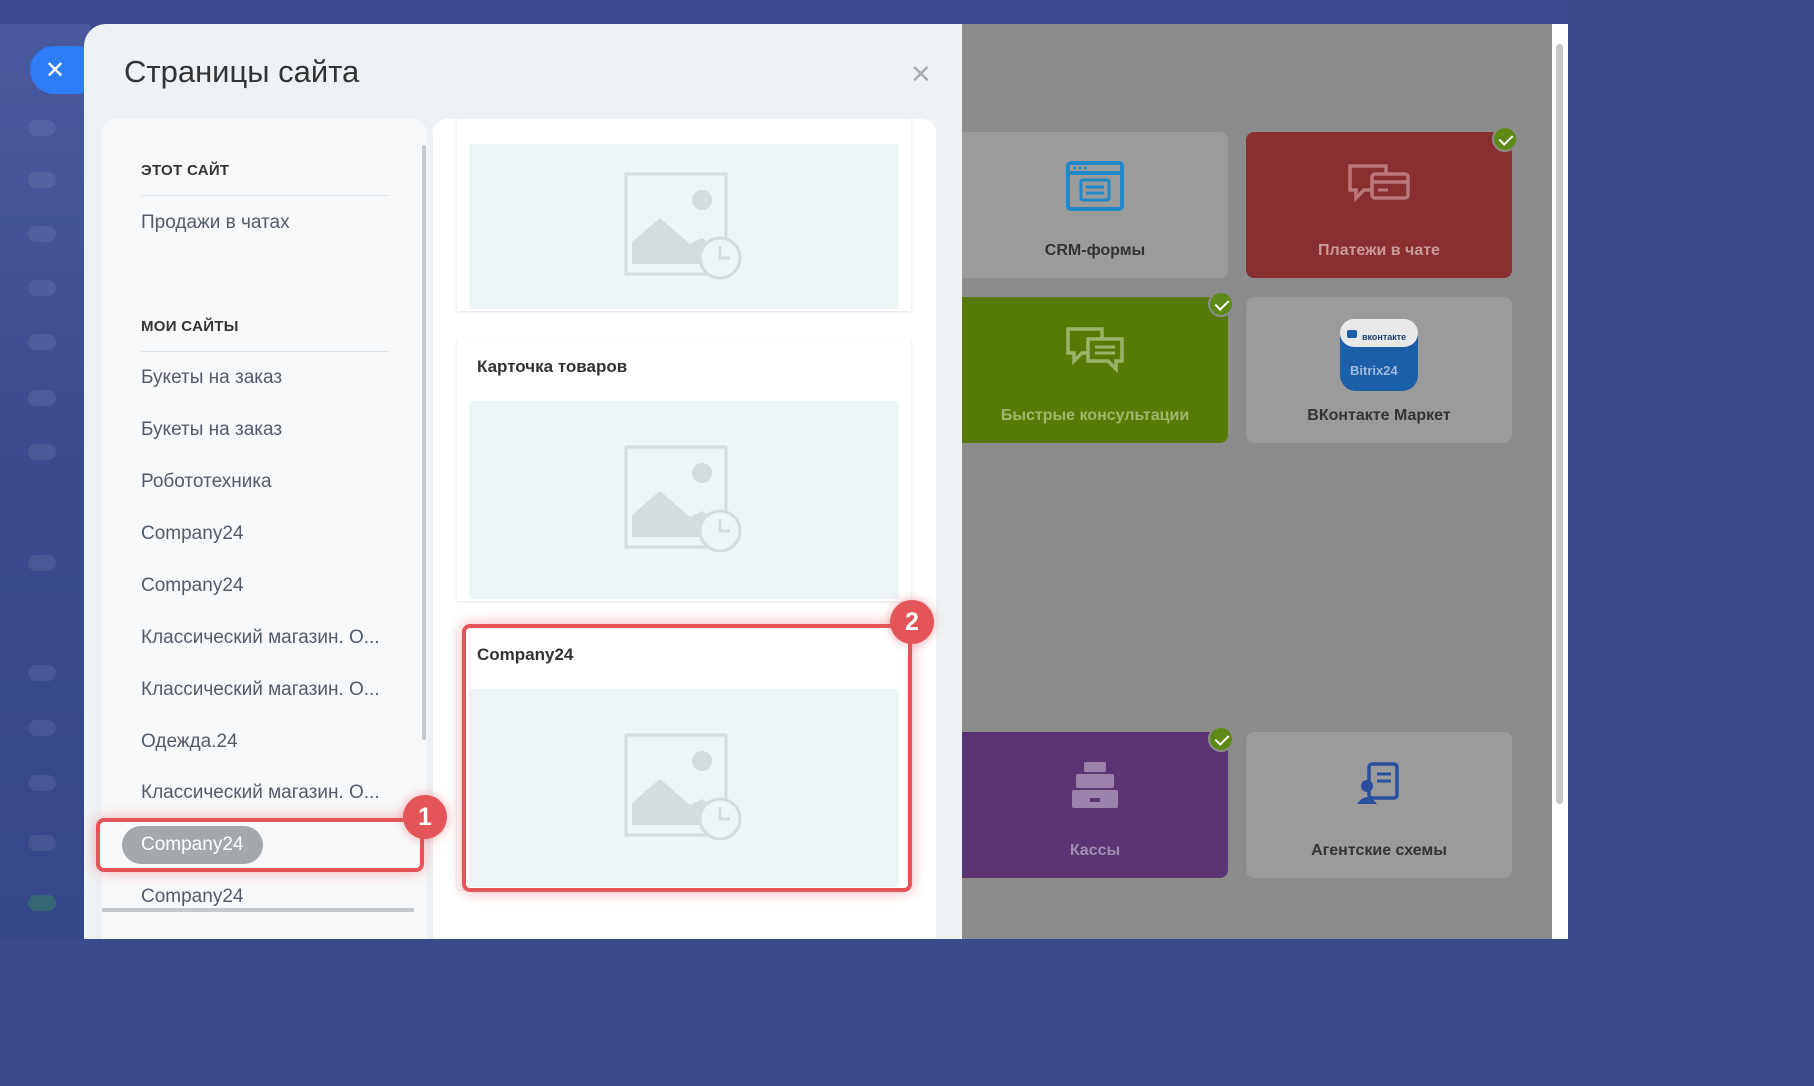  Describe the element at coordinates (258, 910) in the screenshot. I see `sidebar-horizontal-scrollbar` at that location.